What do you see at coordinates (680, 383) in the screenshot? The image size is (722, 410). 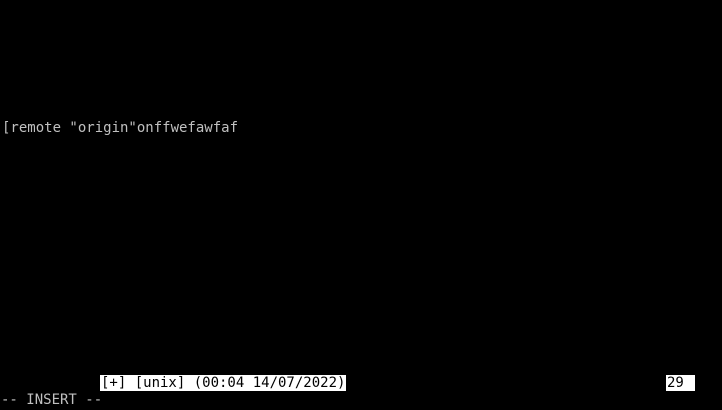 I see `statusline-line-number: 29` at bounding box center [680, 383].